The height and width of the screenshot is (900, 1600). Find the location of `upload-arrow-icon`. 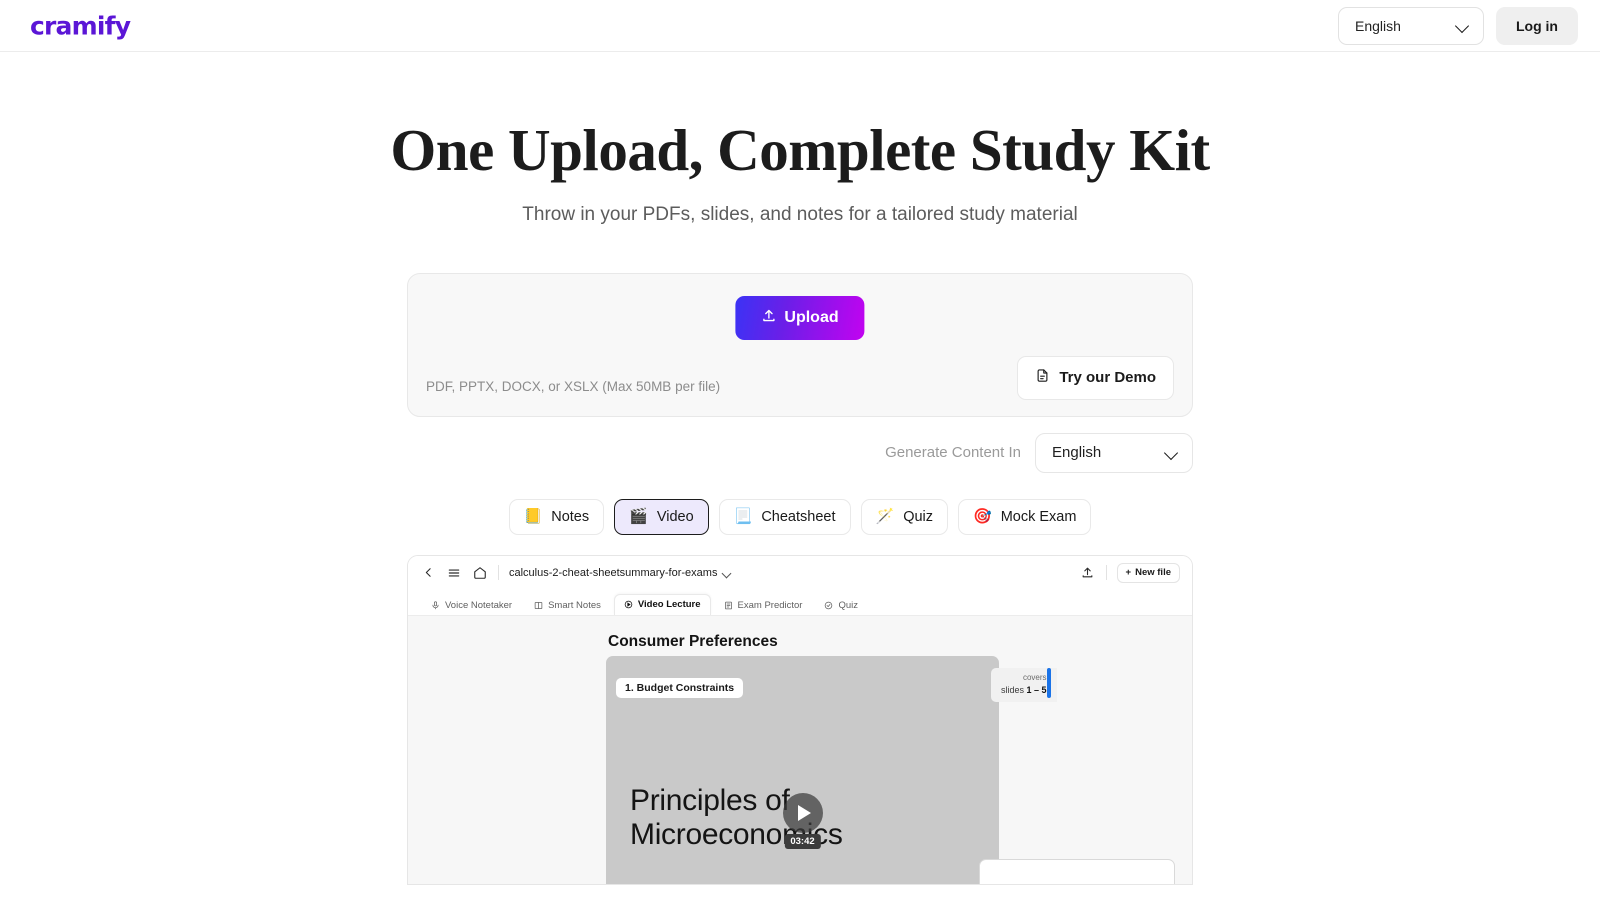

upload-arrow-icon is located at coordinates (768, 318).